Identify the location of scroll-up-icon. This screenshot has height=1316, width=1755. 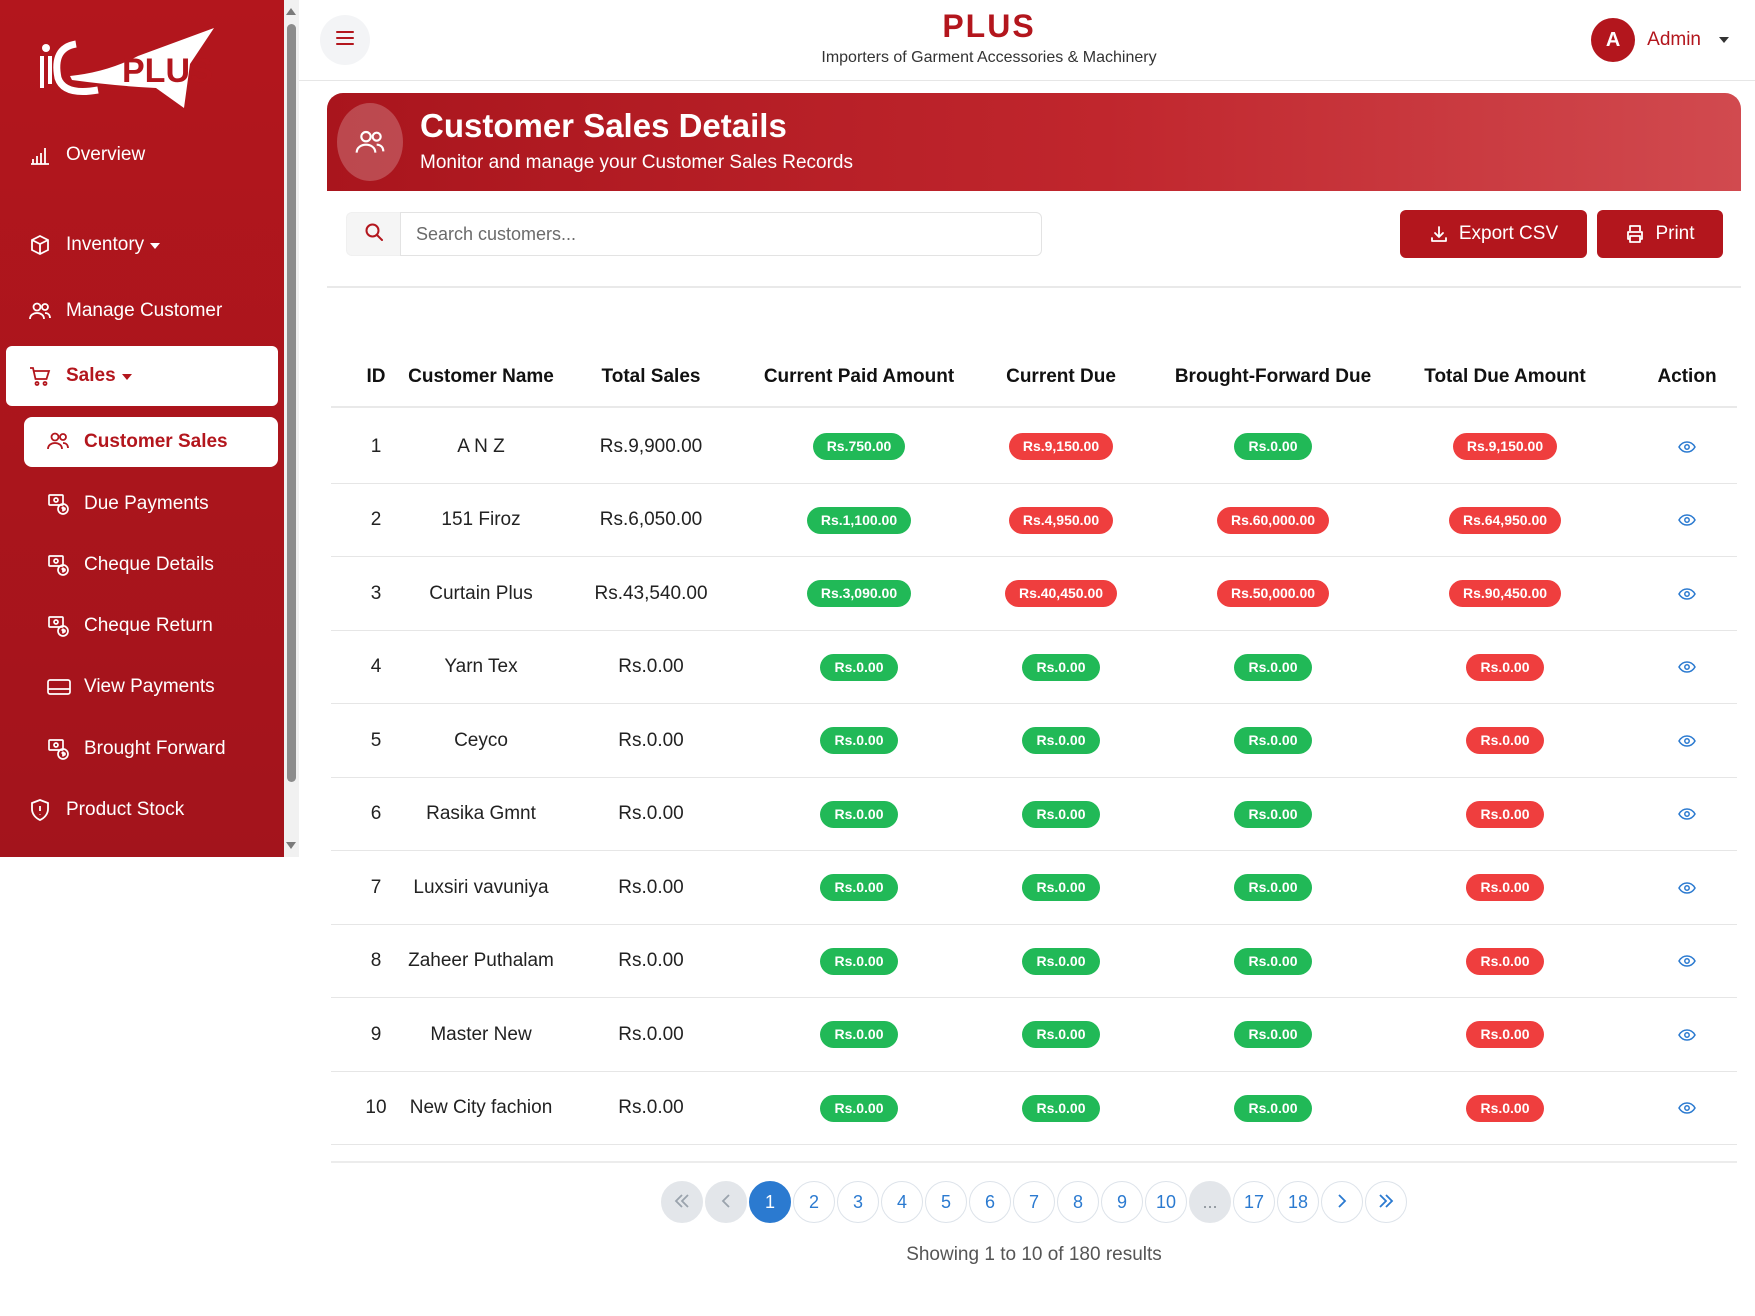
(291, 11).